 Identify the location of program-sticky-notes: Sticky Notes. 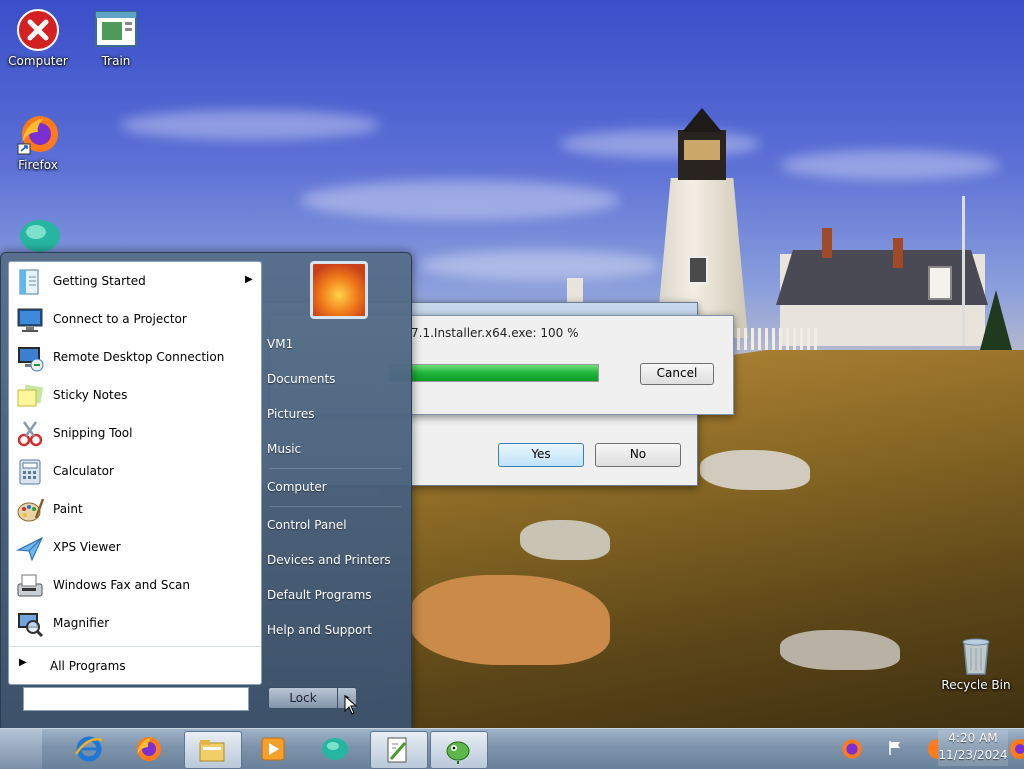
(135, 396).